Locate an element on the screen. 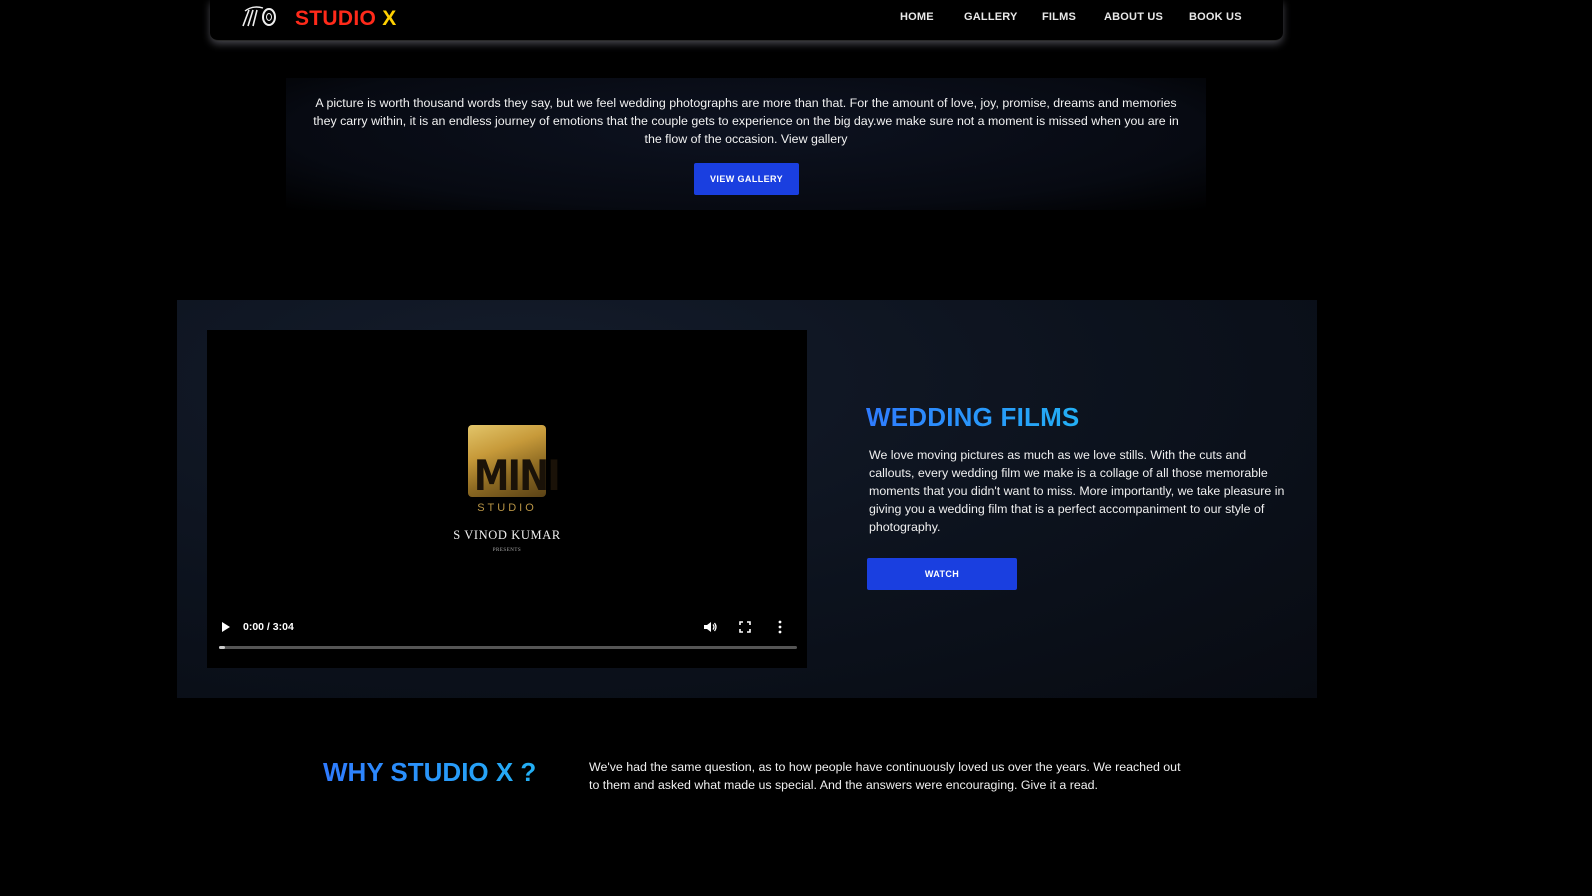 This screenshot has height=896, width=1592. camera-logo-icon is located at coordinates (260, 17).